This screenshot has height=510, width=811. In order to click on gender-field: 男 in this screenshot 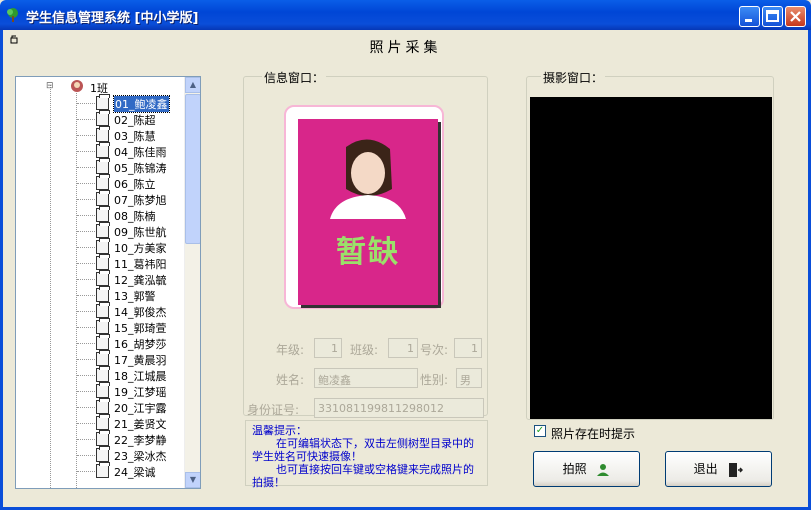, I will do `click(469, 378)`.